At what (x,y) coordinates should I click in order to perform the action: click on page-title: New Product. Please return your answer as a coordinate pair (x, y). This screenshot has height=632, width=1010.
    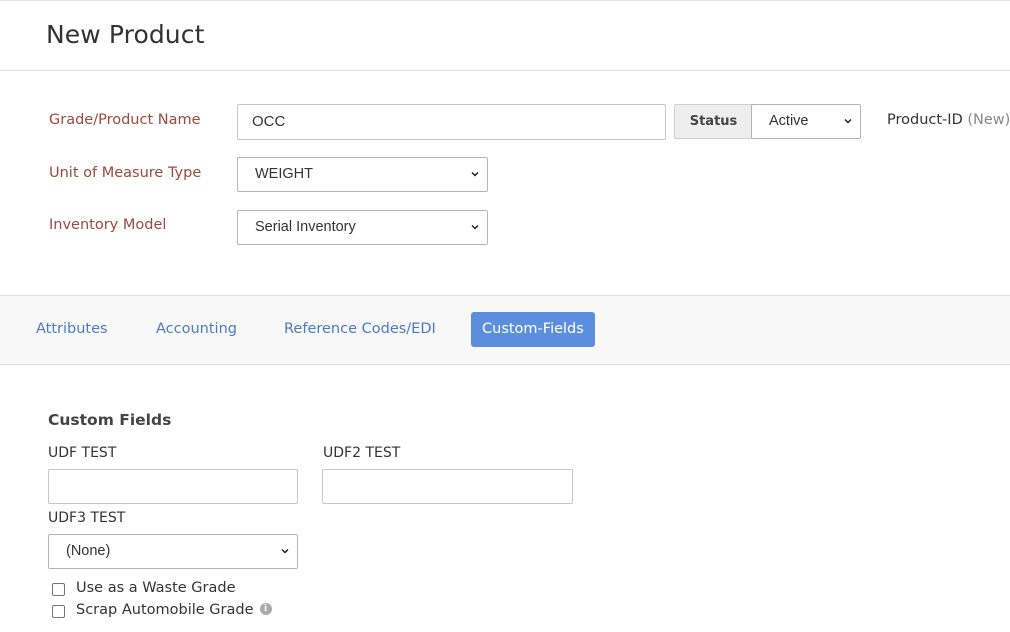
    Looking at the image, I should click on (125, 34).